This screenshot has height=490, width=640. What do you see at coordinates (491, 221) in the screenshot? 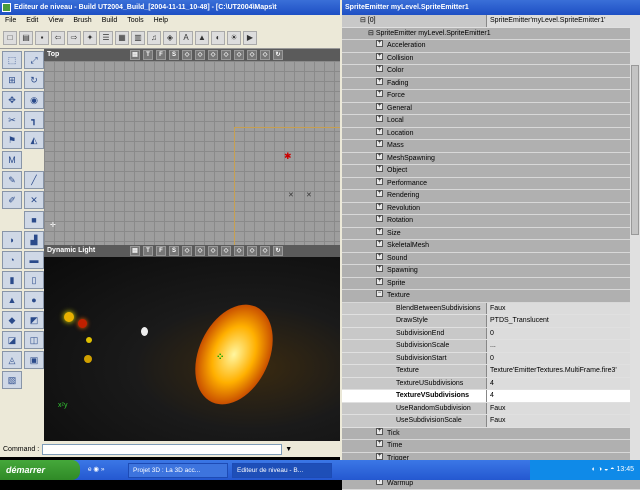
I see `category-rotation: +Rotation` at bounding box center [491, 221].